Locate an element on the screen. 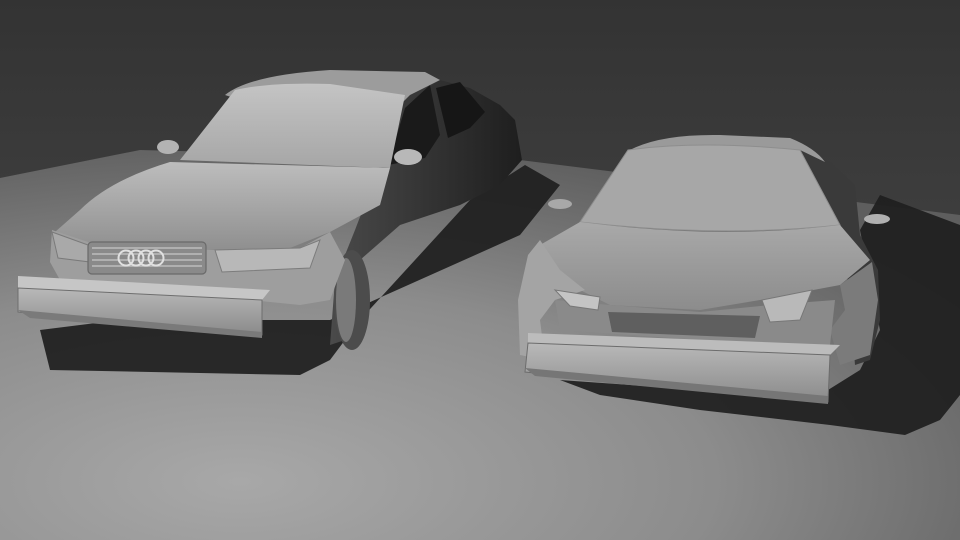  sedan-left-mirror is located at coordinates (168, 147).